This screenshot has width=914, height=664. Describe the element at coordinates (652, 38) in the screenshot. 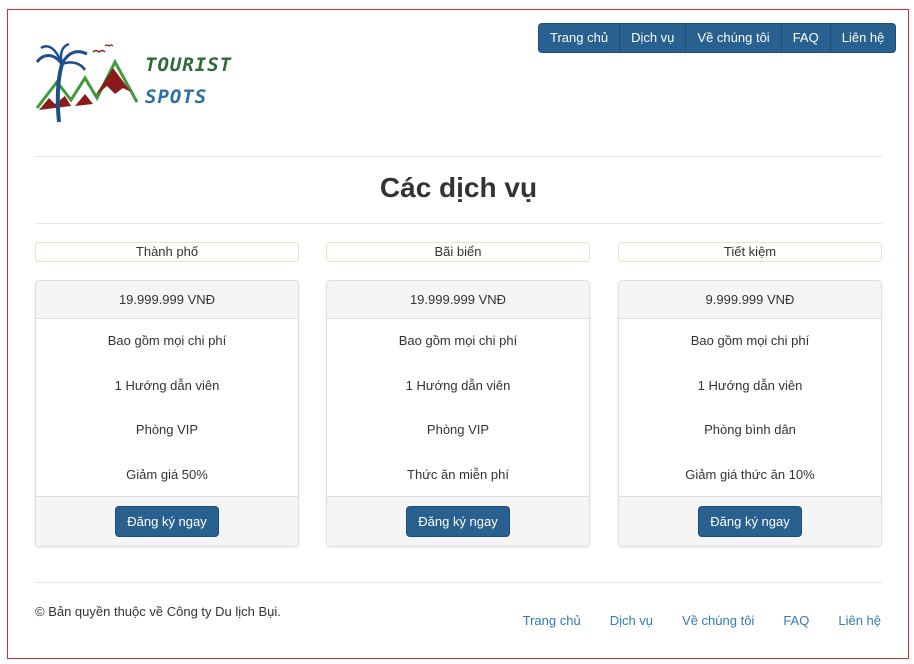

I see `nav-services-button: Dịch vụ` at that location.